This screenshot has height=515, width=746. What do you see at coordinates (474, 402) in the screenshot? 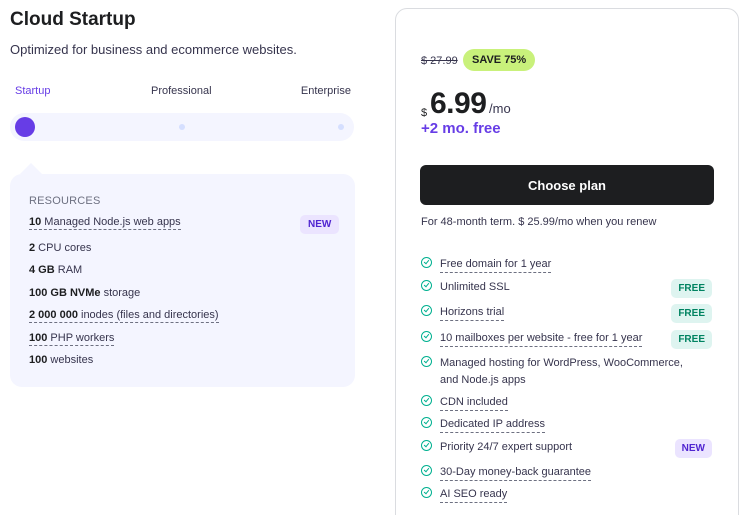
I see `feature-label: CDN included` at bounding box center [474, 402].